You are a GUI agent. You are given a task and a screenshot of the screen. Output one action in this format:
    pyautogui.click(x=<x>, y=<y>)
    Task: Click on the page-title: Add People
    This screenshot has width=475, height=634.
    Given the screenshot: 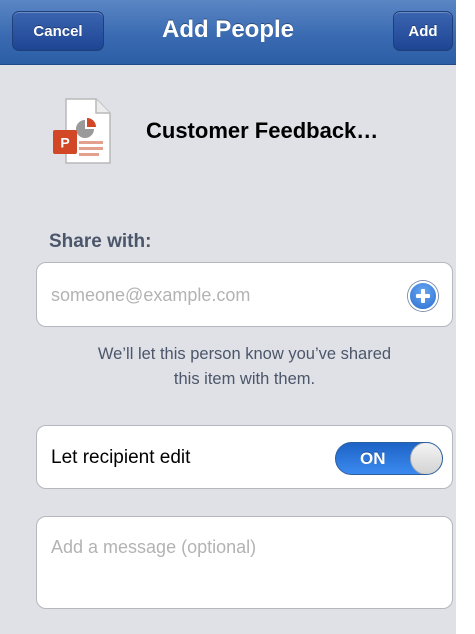 What is the action you would take?
    pyautogui.click(x=227, y=29)
    